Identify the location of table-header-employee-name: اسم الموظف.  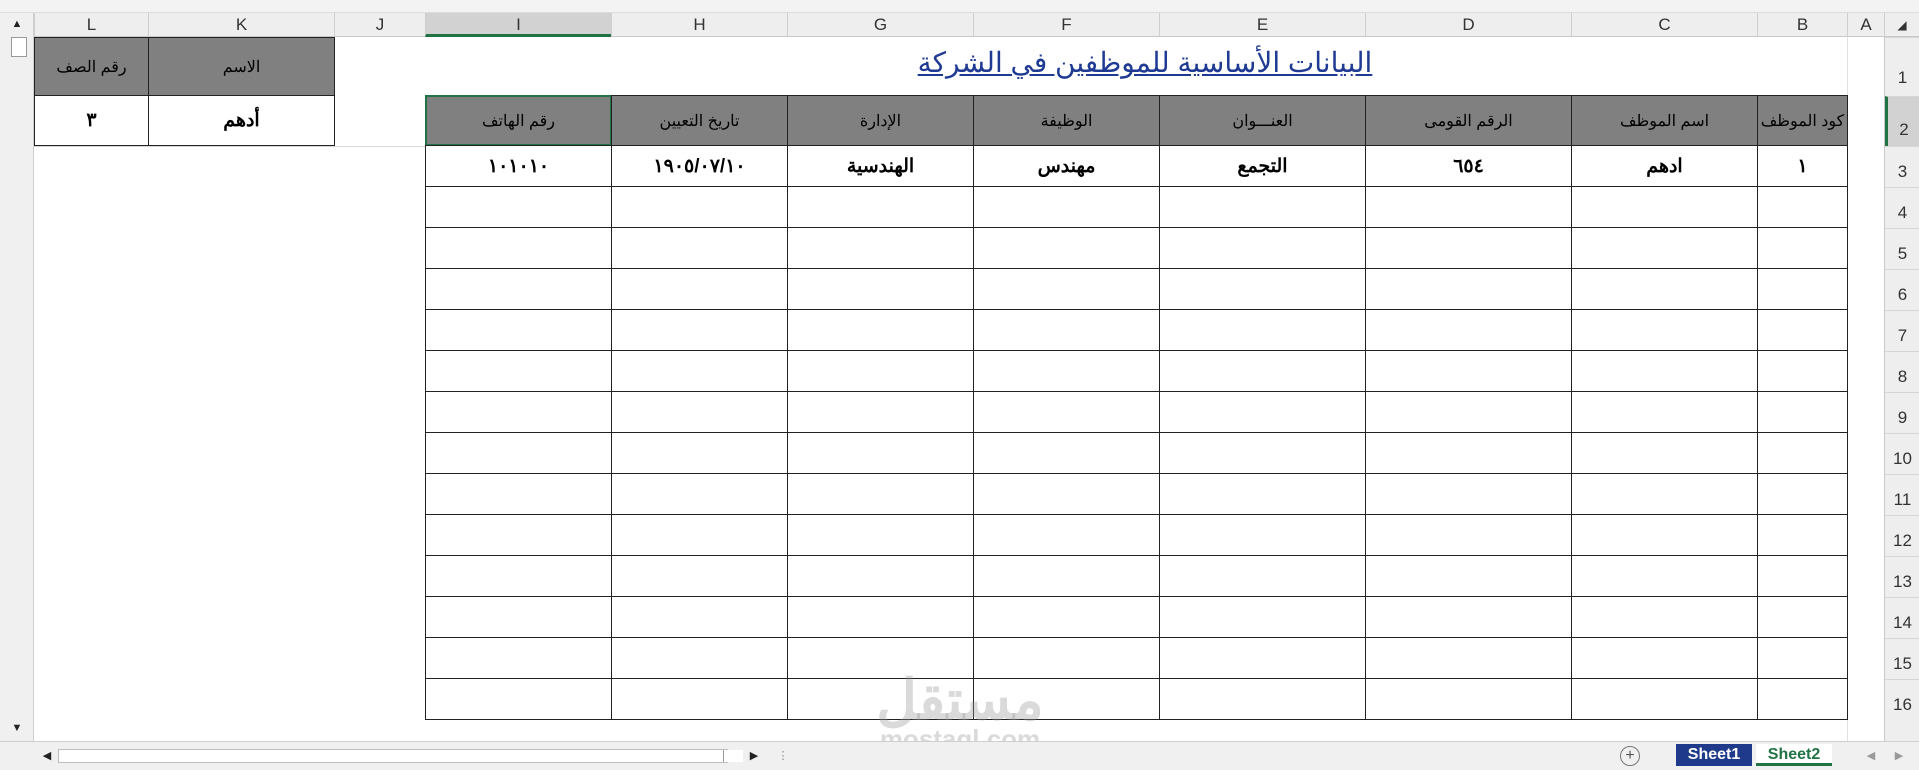
(1664, 120).